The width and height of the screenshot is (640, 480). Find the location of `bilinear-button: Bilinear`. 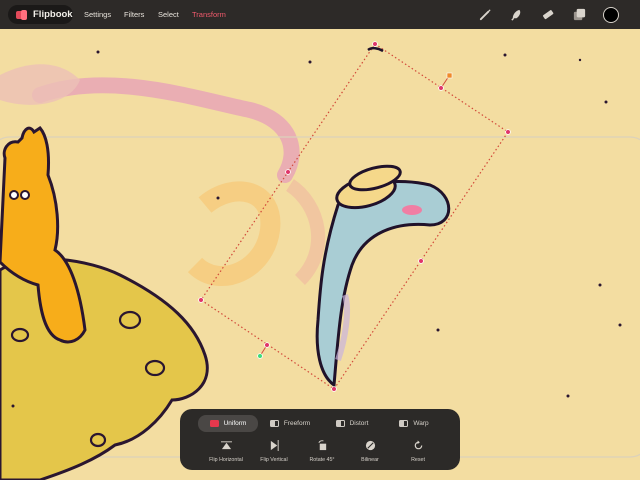

bilinear-button: Bilinear is located at coordinates (370, 451).